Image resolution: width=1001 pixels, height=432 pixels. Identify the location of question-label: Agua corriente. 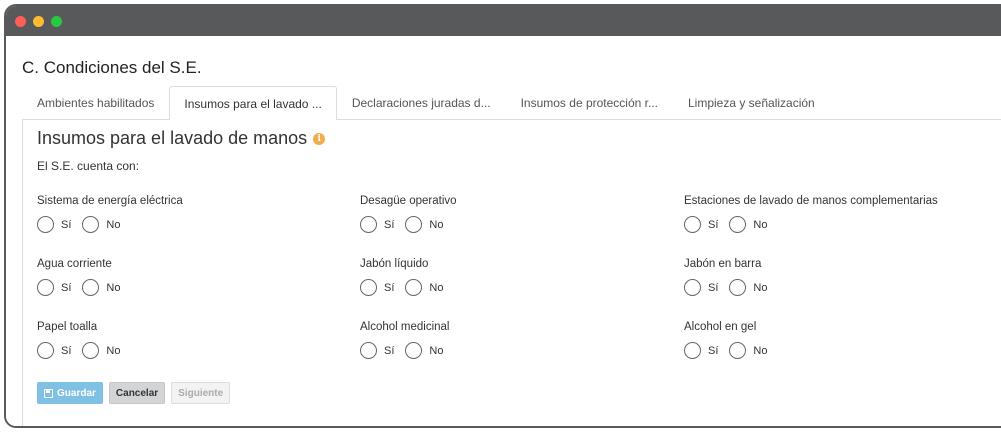
(74, 264).